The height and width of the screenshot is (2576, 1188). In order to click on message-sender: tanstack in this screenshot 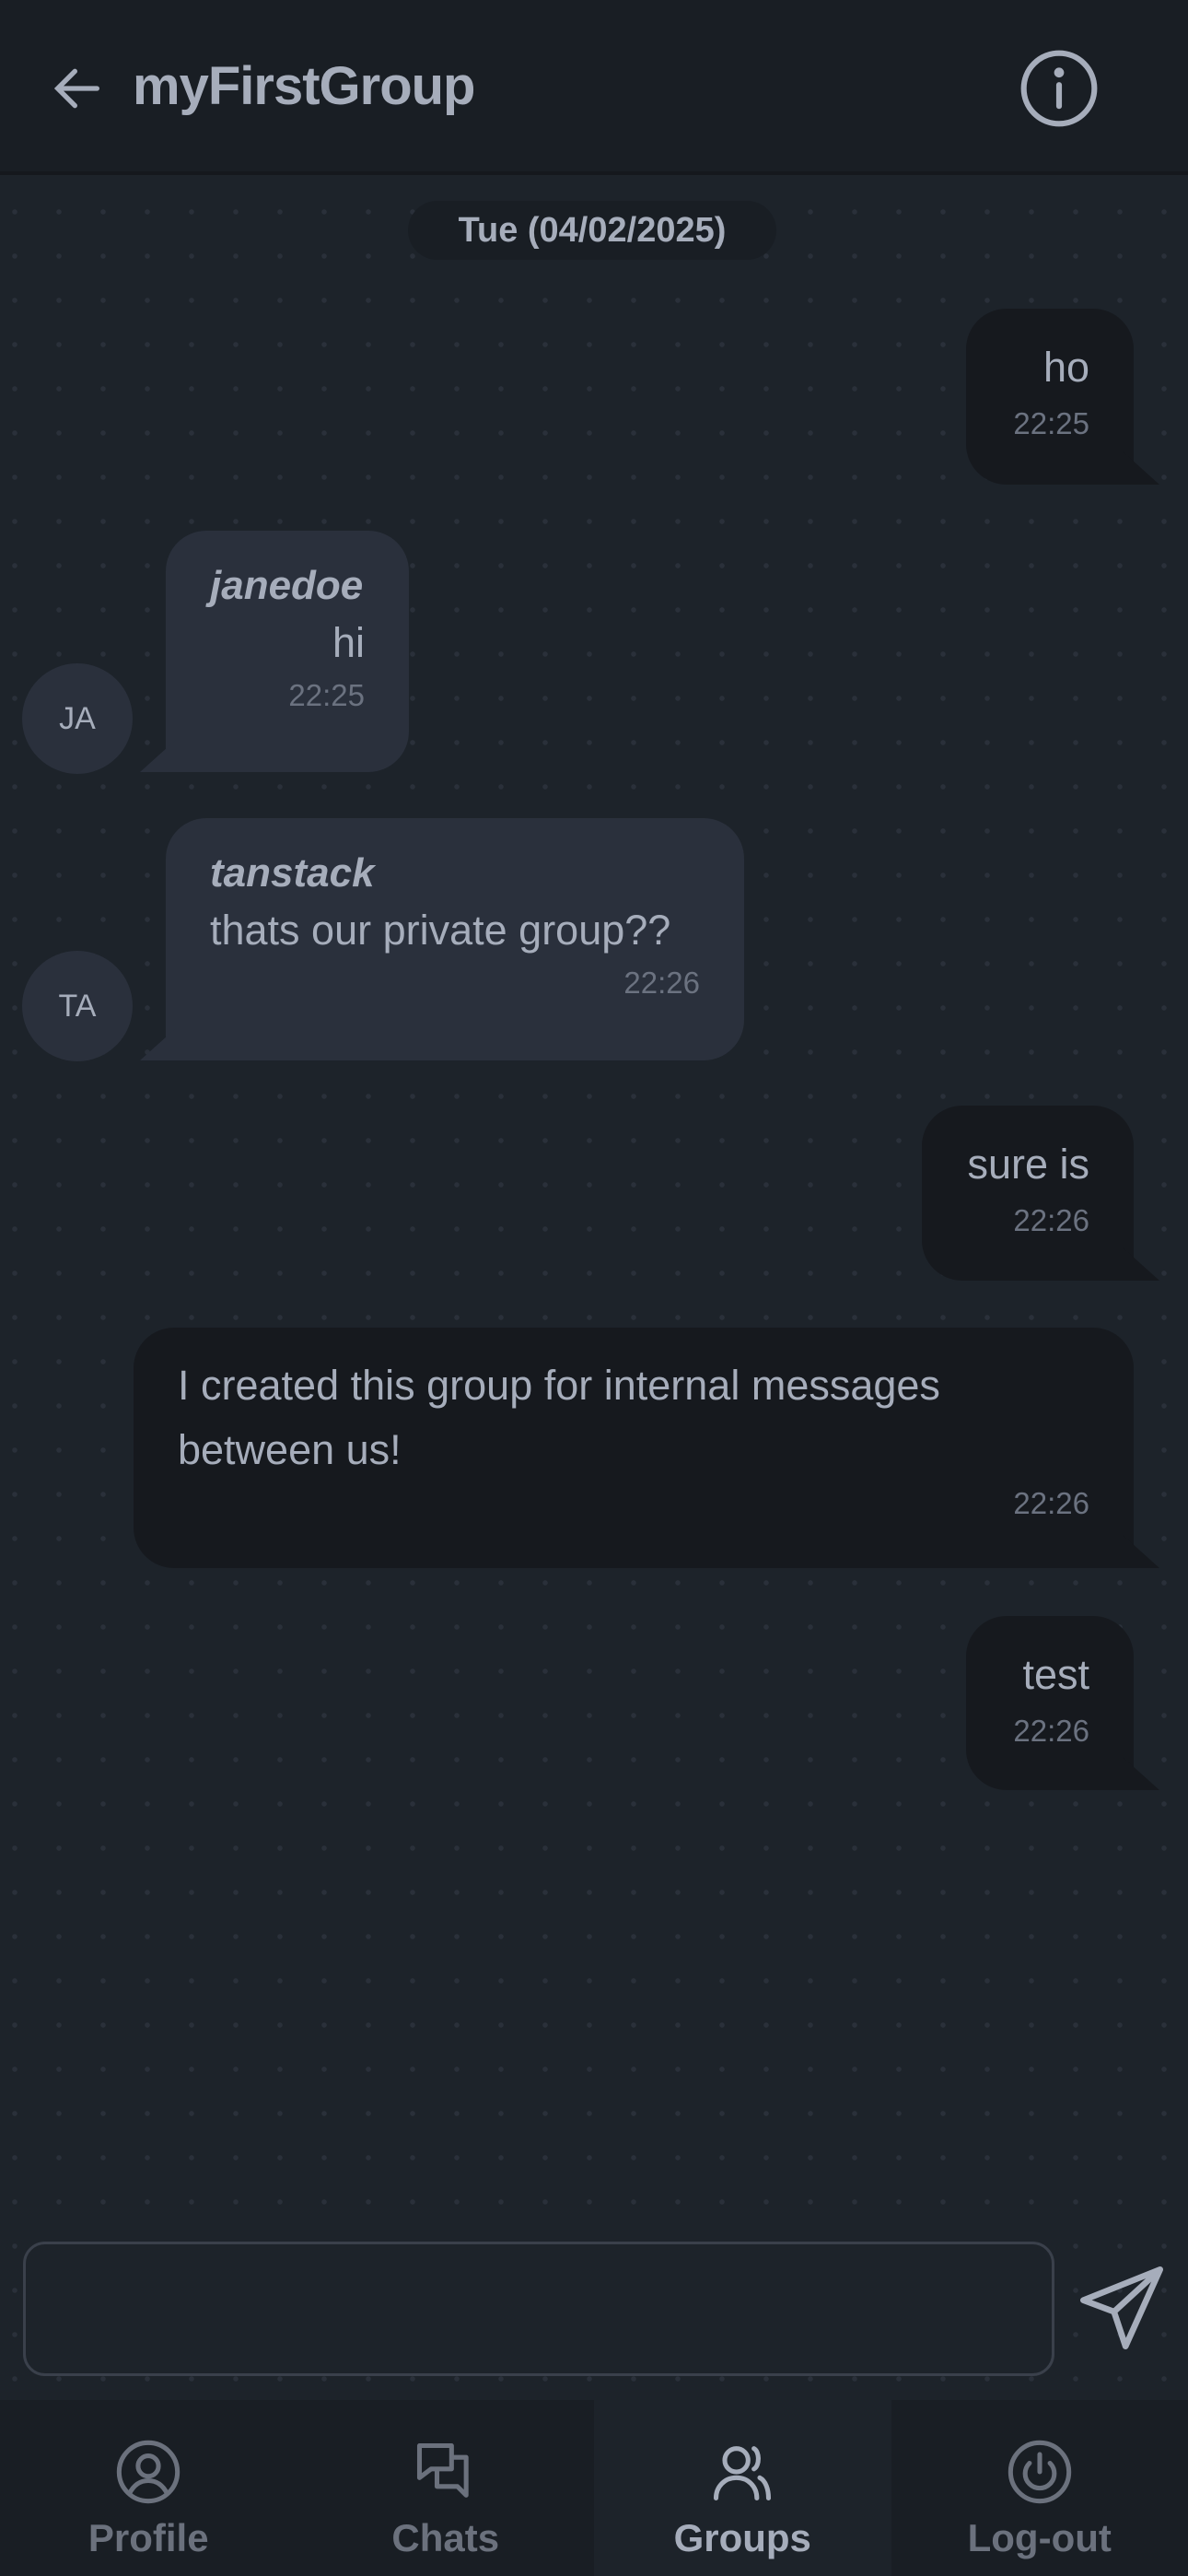, I will do `click(292, 873)`.